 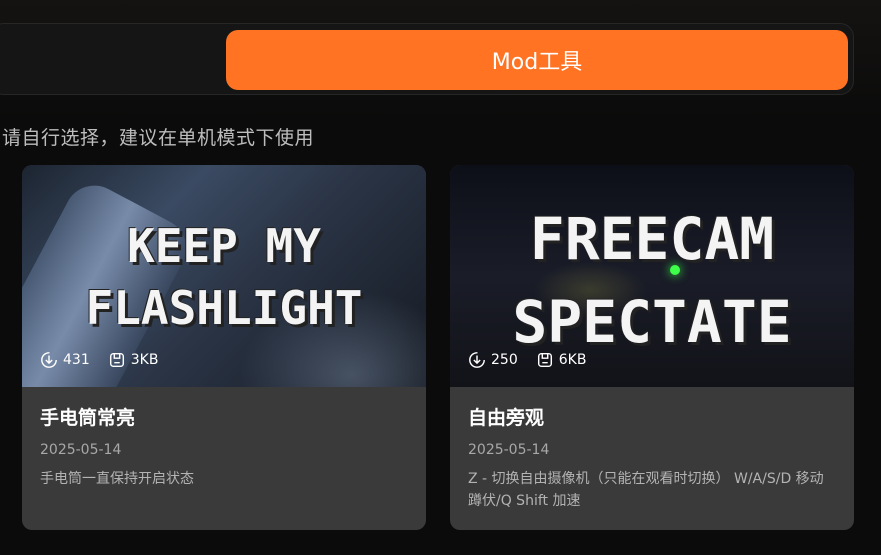 What do you see at coordinates (88, 418) in the screenshot?
I see `mod-title: 手电筒常亮` at bounding box center [88, 418].